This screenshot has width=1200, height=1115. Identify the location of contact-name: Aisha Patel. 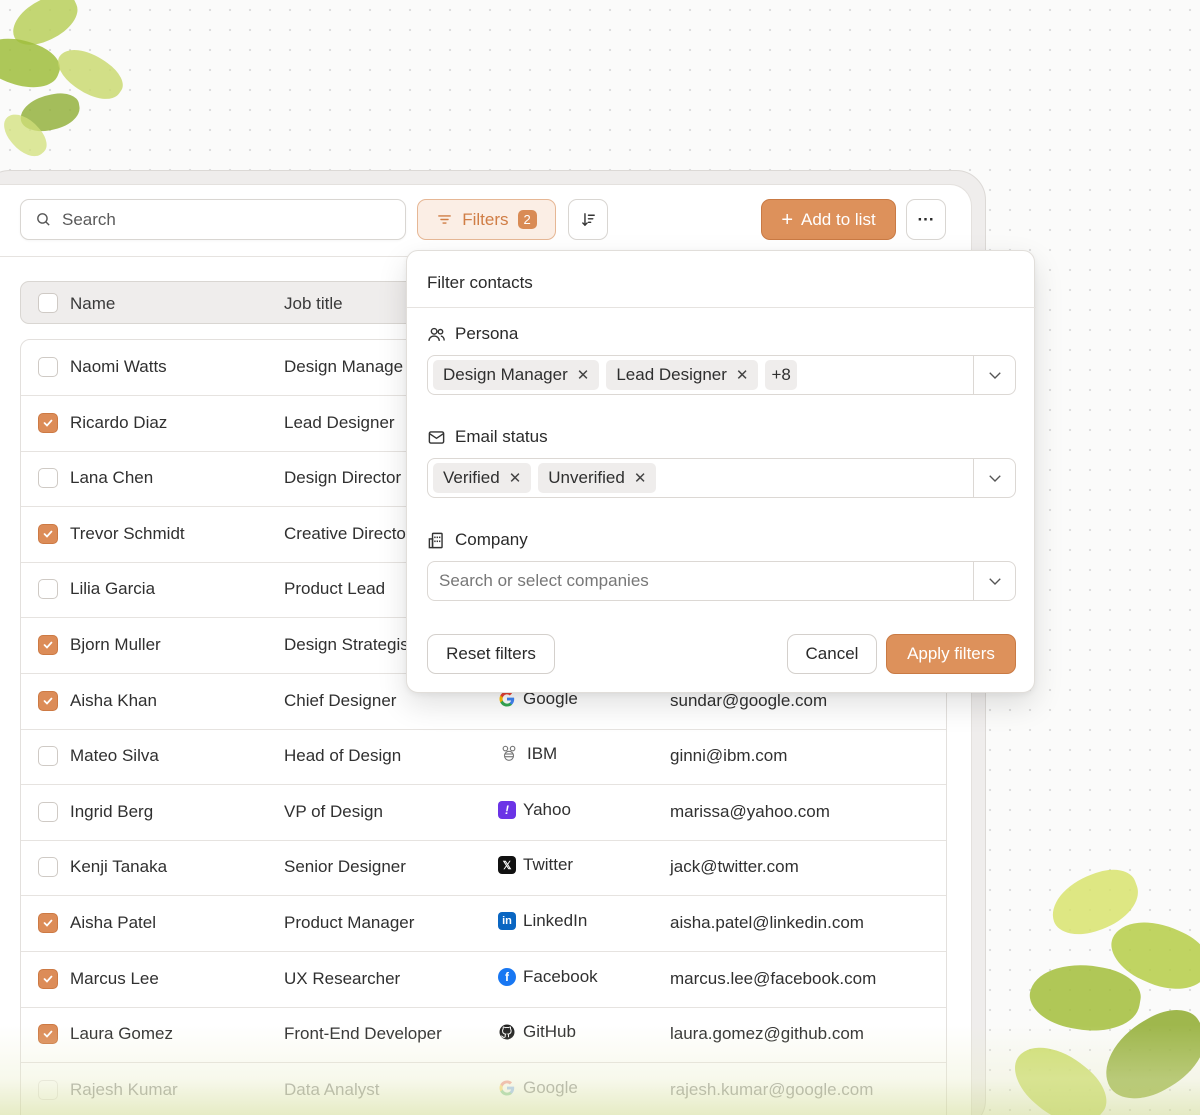
(113, 923).